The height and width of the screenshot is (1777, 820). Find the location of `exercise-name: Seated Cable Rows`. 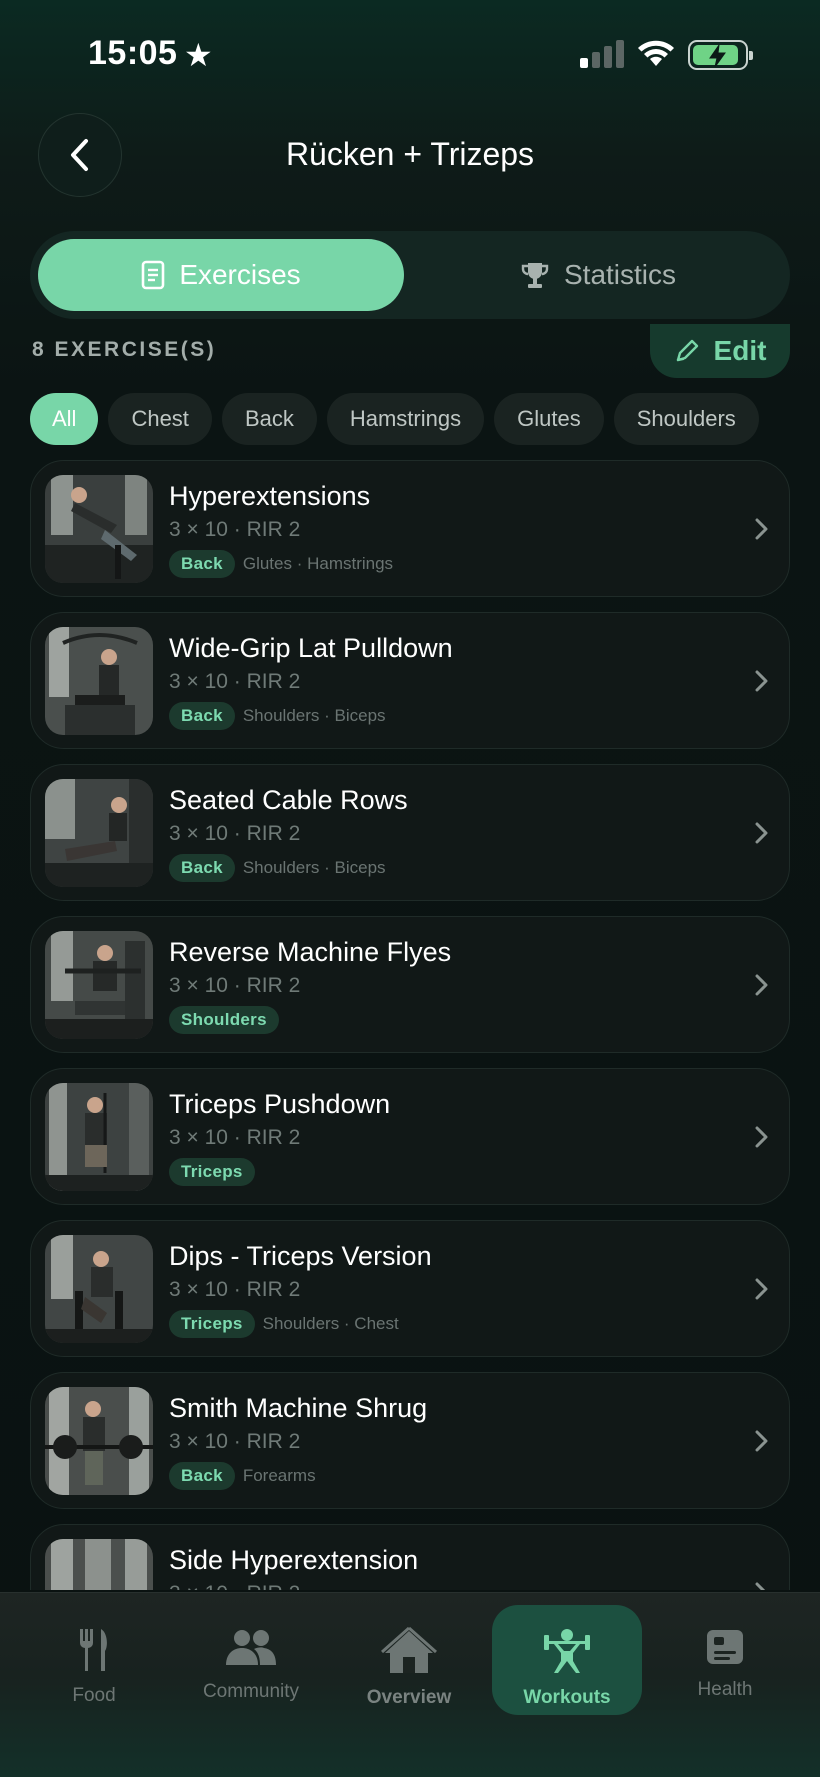

exercise-name: Seated Cable Rows is located at coordinates (288, 800).